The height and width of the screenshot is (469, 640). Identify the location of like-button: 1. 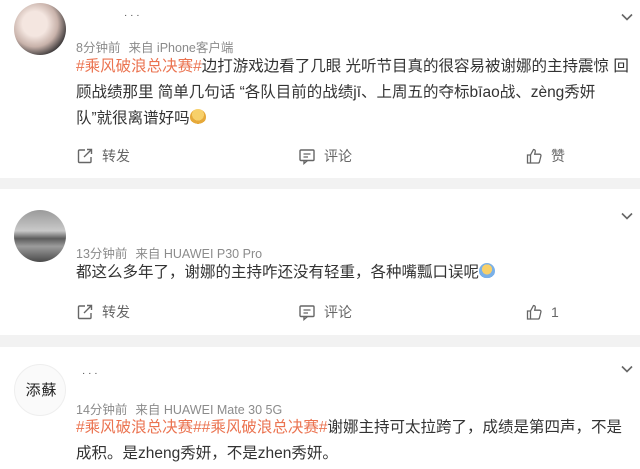
(542, 312).